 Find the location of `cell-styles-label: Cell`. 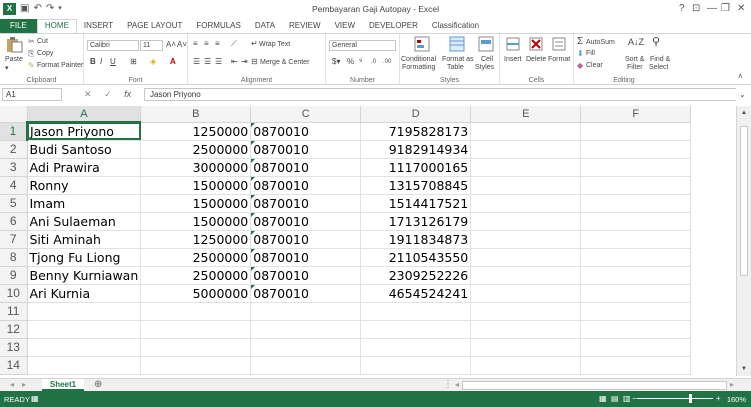

cell-styles-label: Cell is located at coordinates (487, 59).